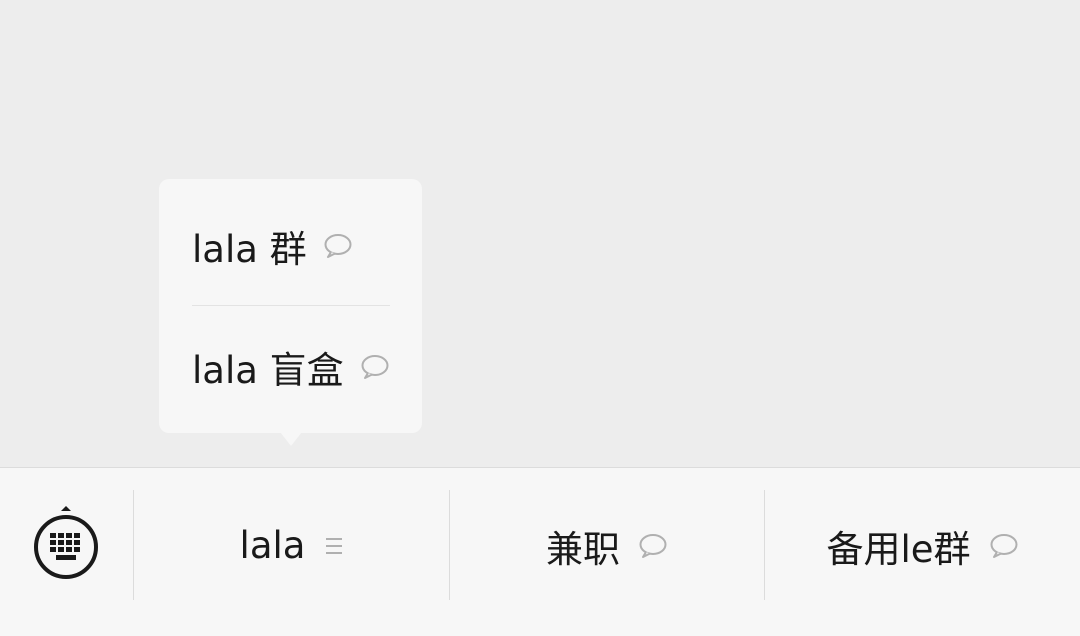 This screenshot has height=636, width=1080. What do you see at coordinates (272, 545) in the screenshot?
I see `menu-item-label: lala` at bounding box center [272, 545].